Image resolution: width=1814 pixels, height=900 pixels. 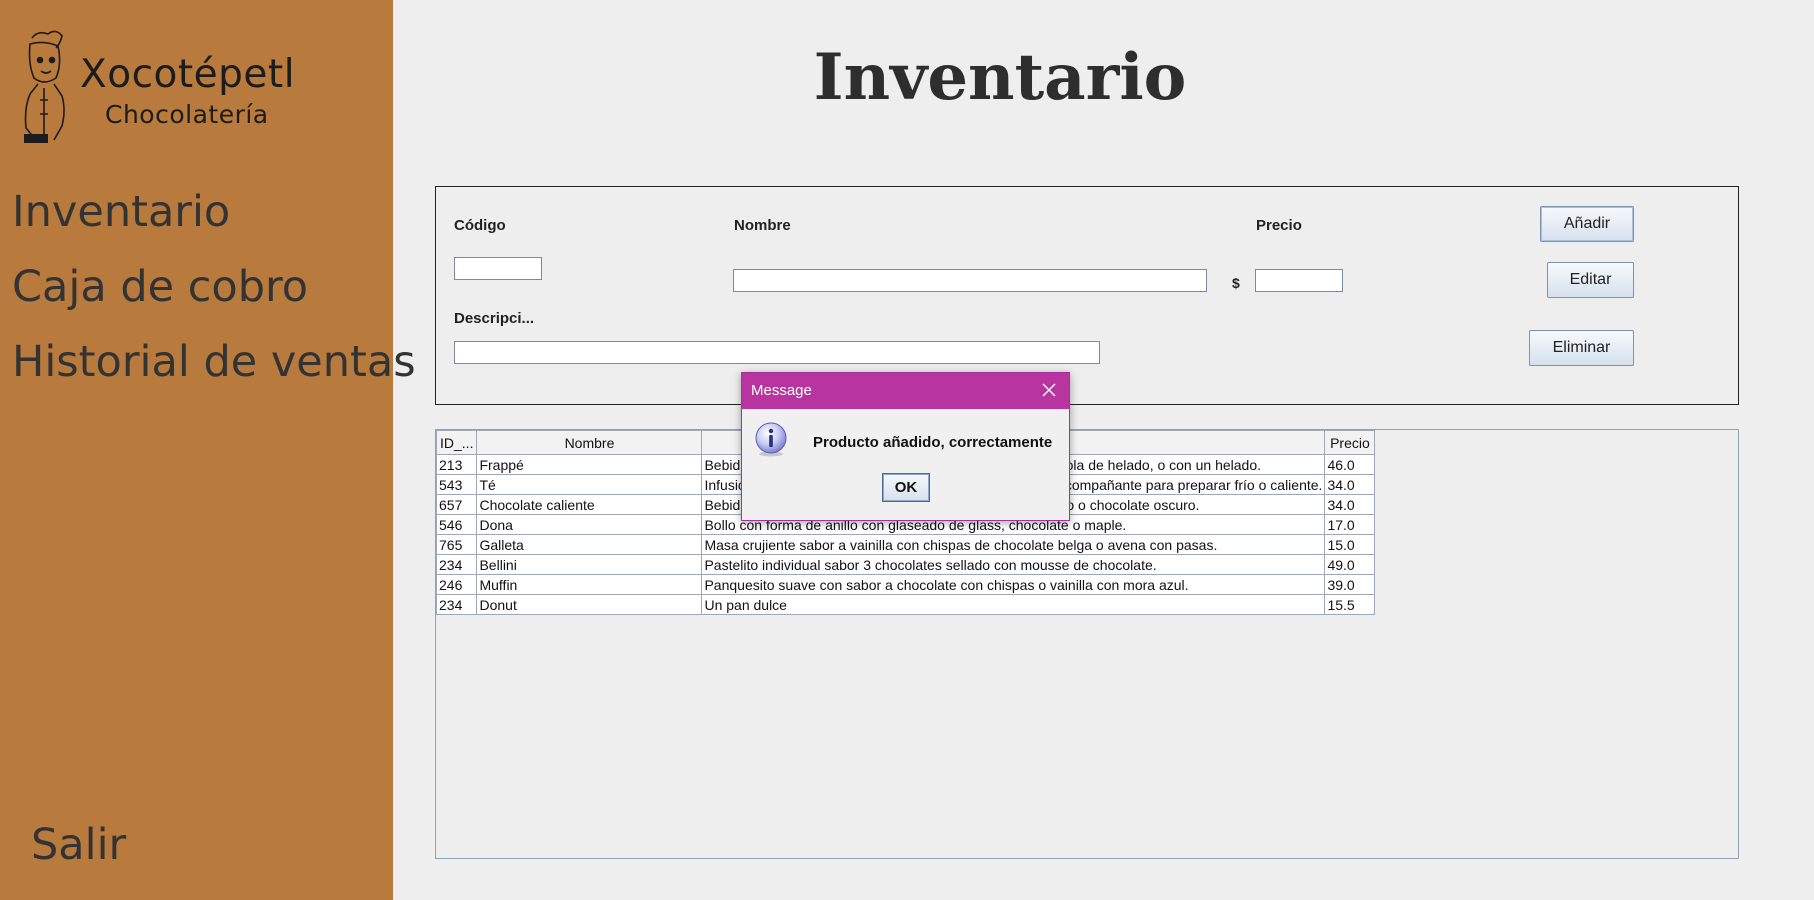 What do you see at coordinates (498, 268) in the screenshot?
I see `code-field` at bounding box center [498, 268].